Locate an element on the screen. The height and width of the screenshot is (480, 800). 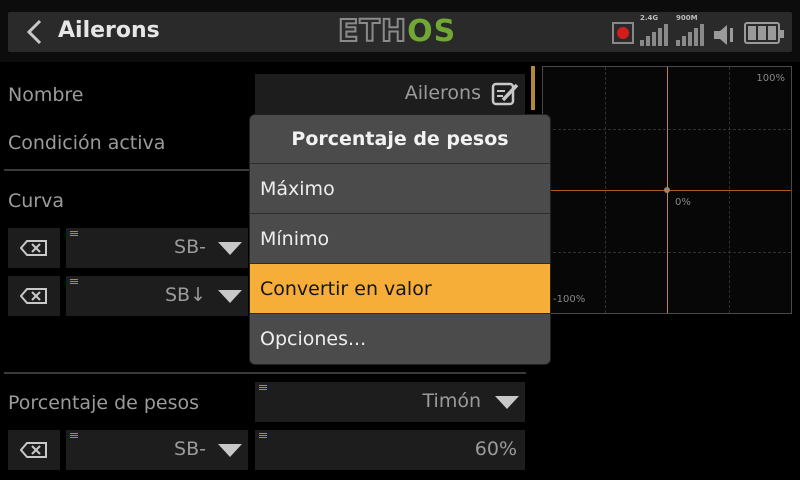
curve-switch-2: SB↓ is located at coordinates (185, 295).